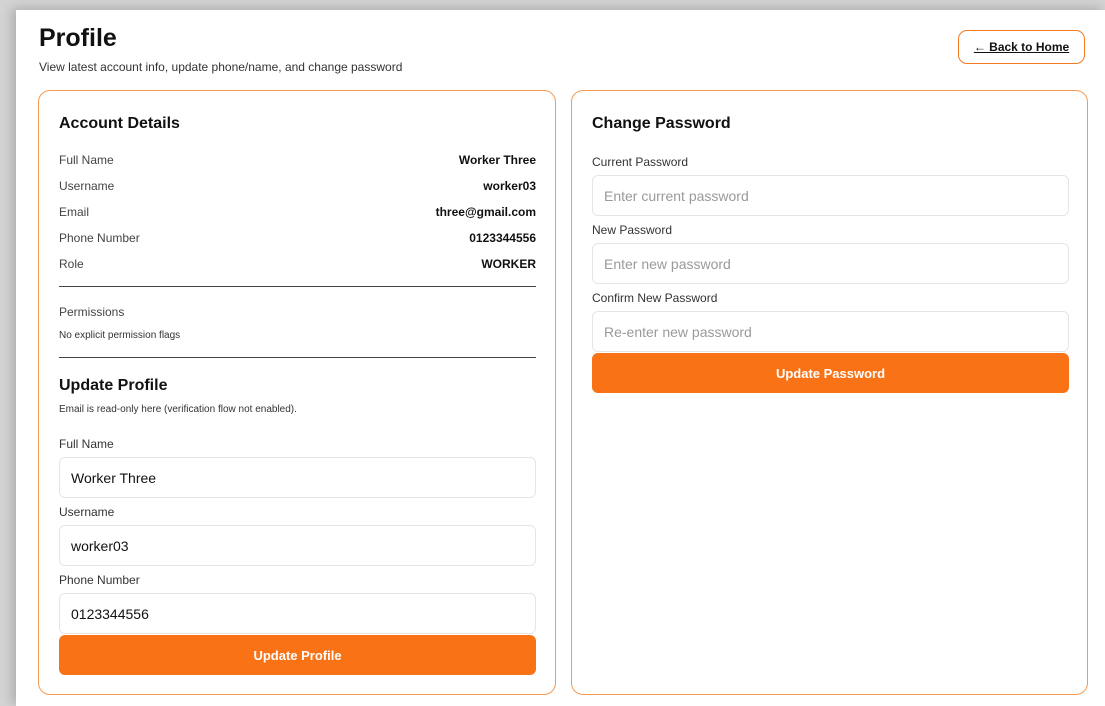 The image size is (1105, 706). Describe the element at coordinates (99, 580) in the screenshot. I see `phone-number-label: Phone Number` at that location.